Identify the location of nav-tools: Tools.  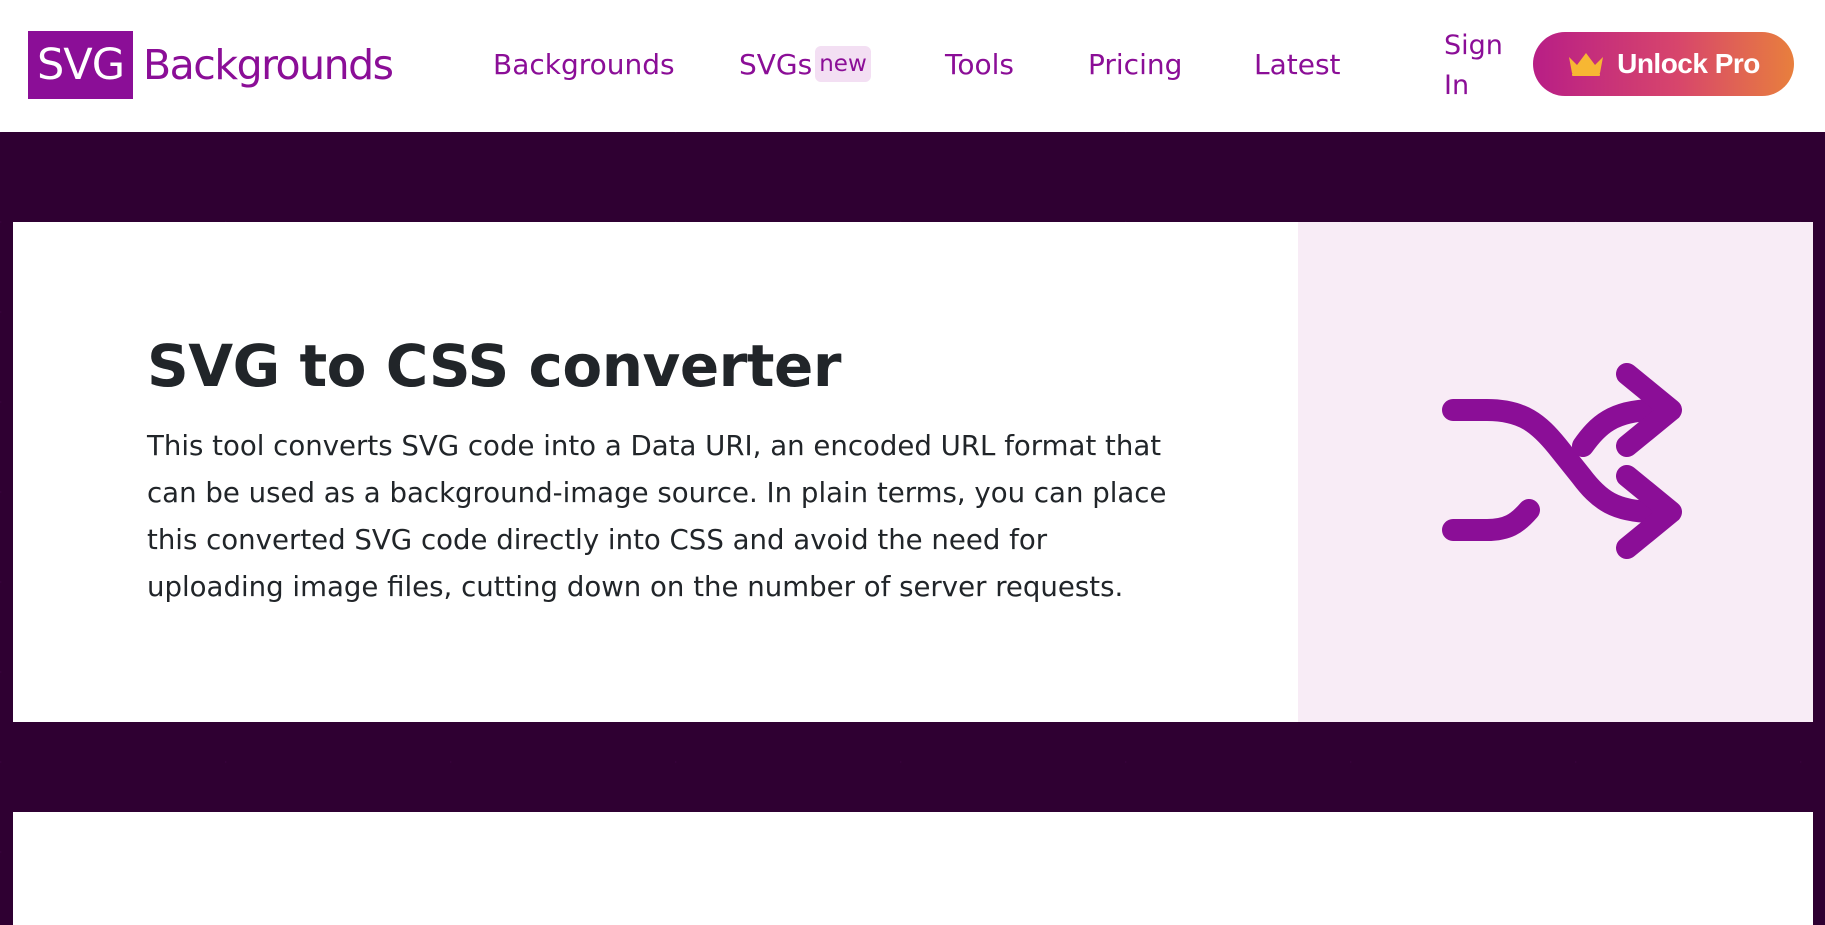
(979, 65).